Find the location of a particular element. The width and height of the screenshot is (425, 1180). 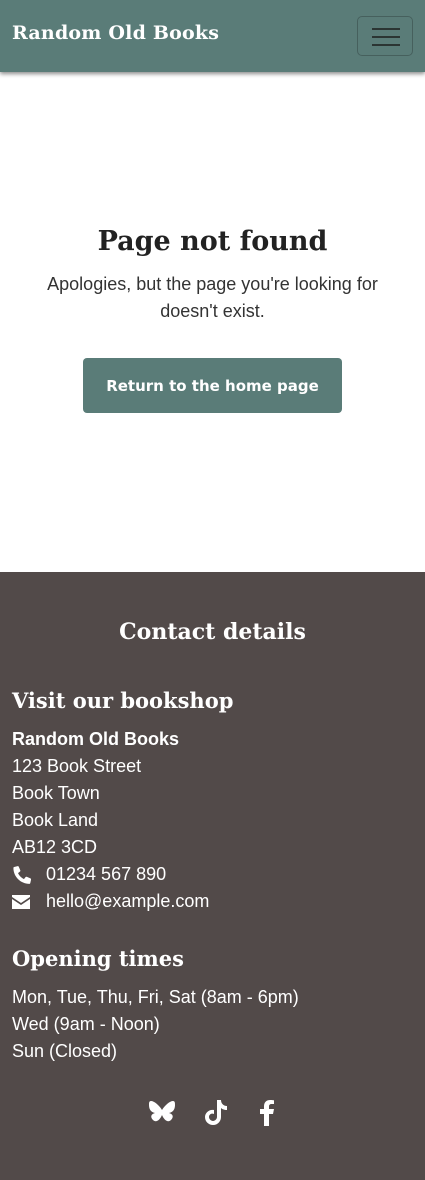

opening-heading: Opening times is located at coordinates (98, 958).